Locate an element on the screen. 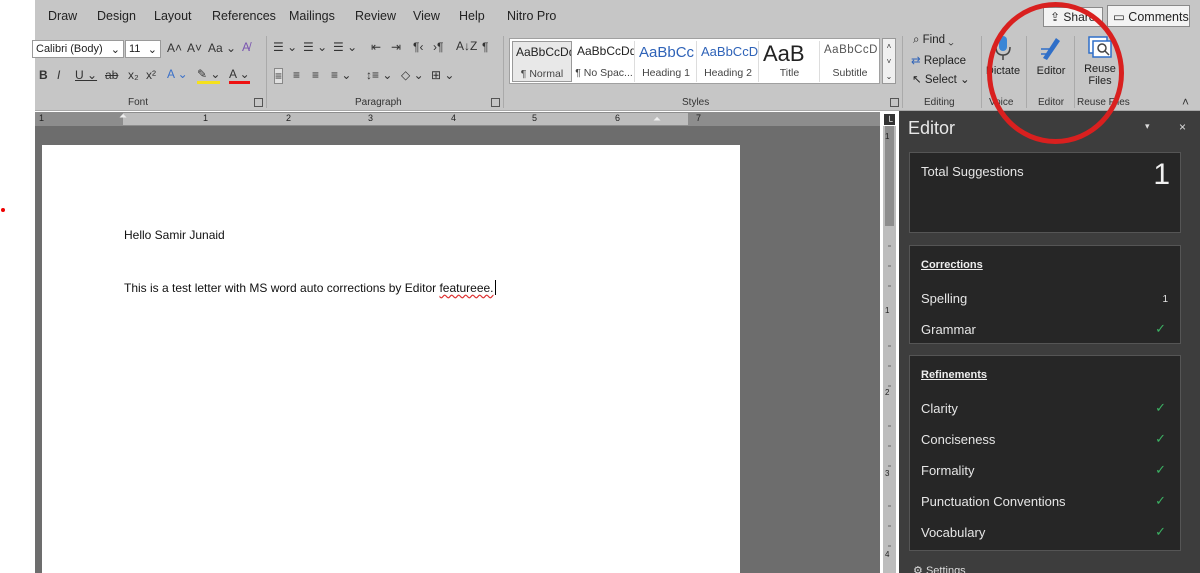 This screenshot has height=573, width=1200. strikethrough-icon: ab is located at coordinates (111, 75).